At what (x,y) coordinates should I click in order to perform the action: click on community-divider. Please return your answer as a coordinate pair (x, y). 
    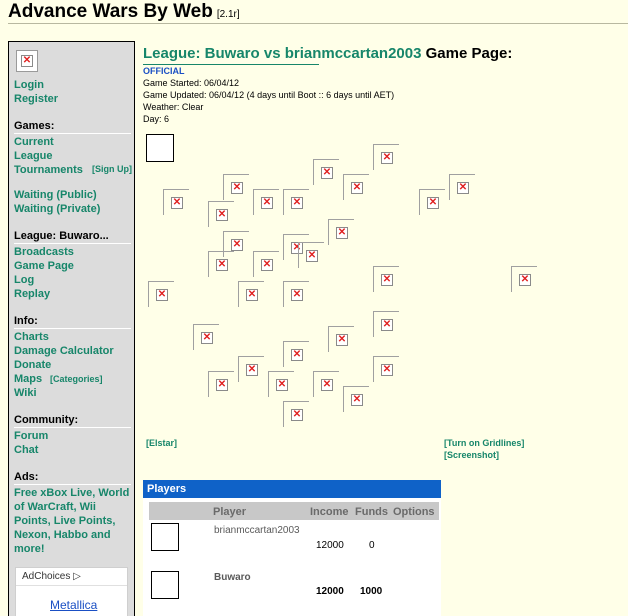
    Looking at the image, I should click on (72, 427).